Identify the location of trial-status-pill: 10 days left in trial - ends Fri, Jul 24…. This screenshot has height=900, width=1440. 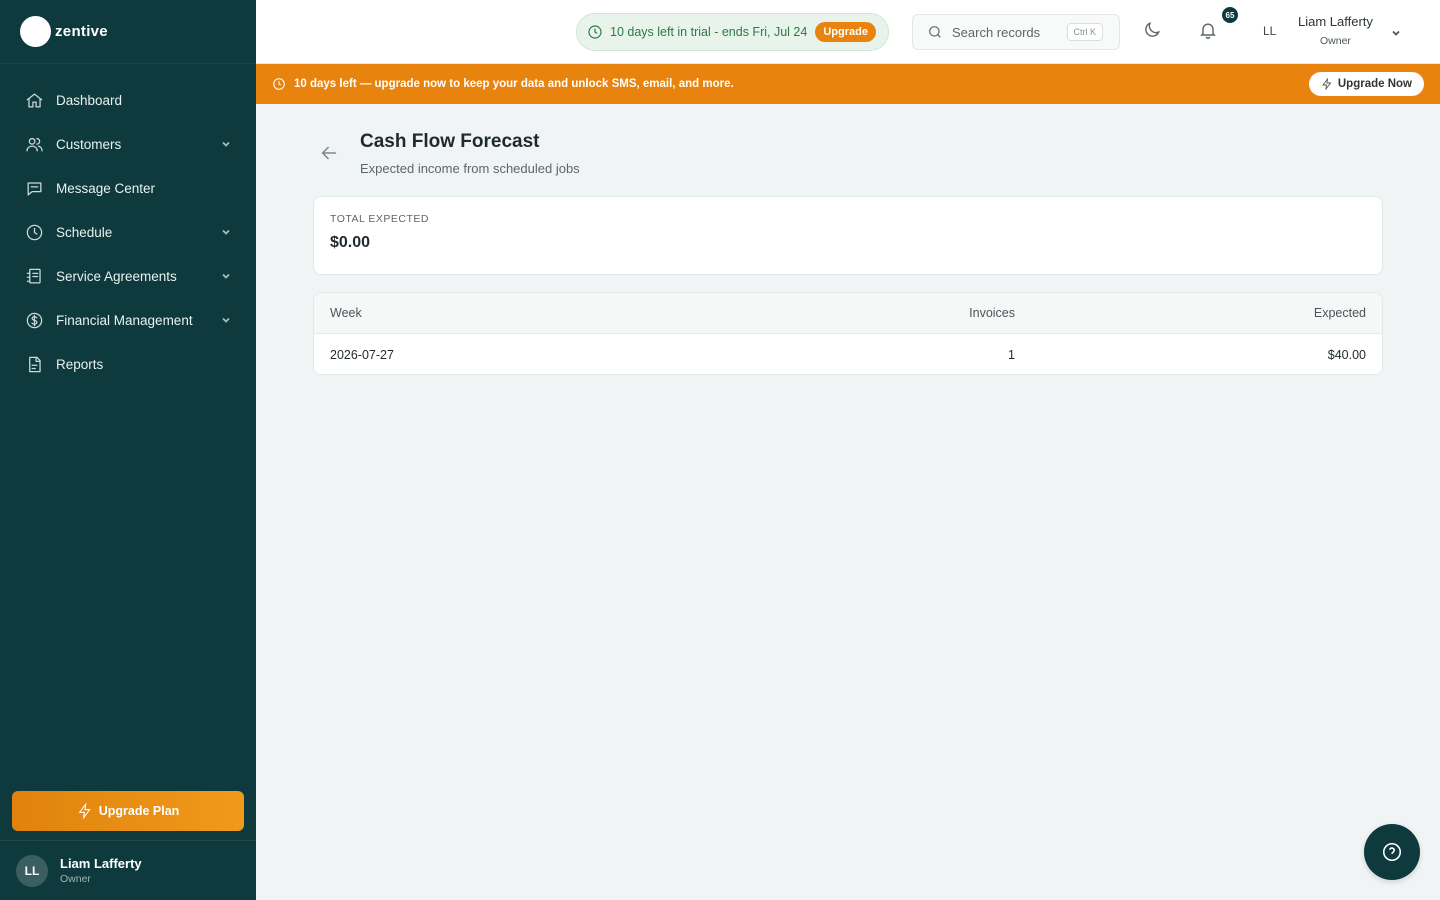
(732, 32).